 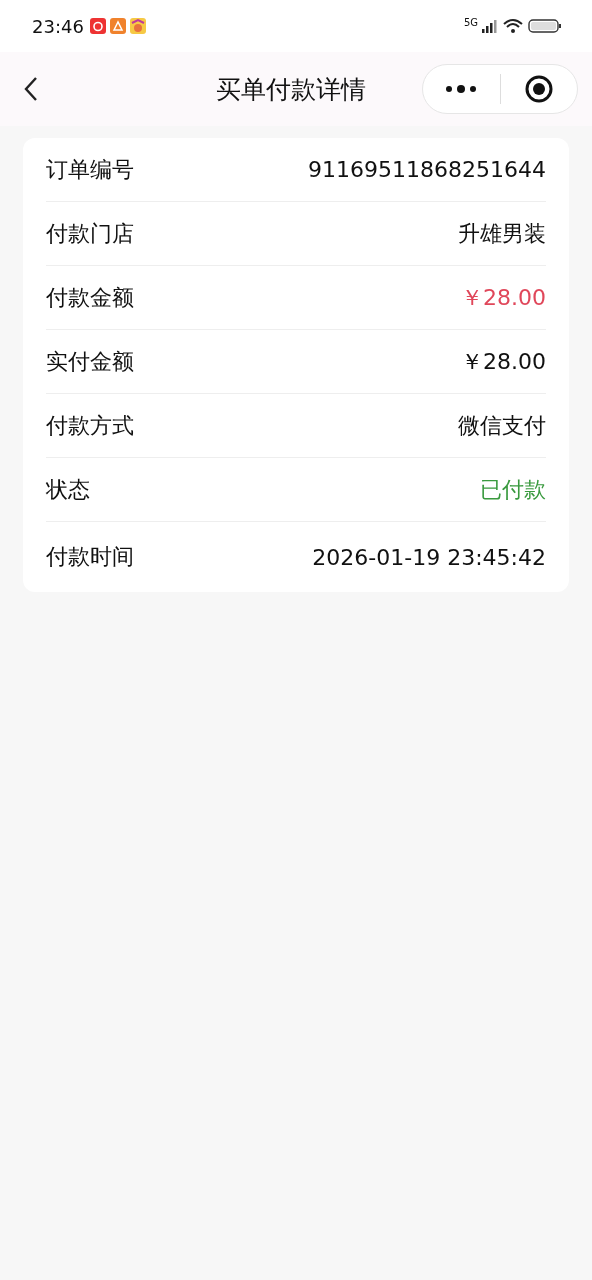 I want to click on detail-label: 订单编号, so click(x=90, y=169).